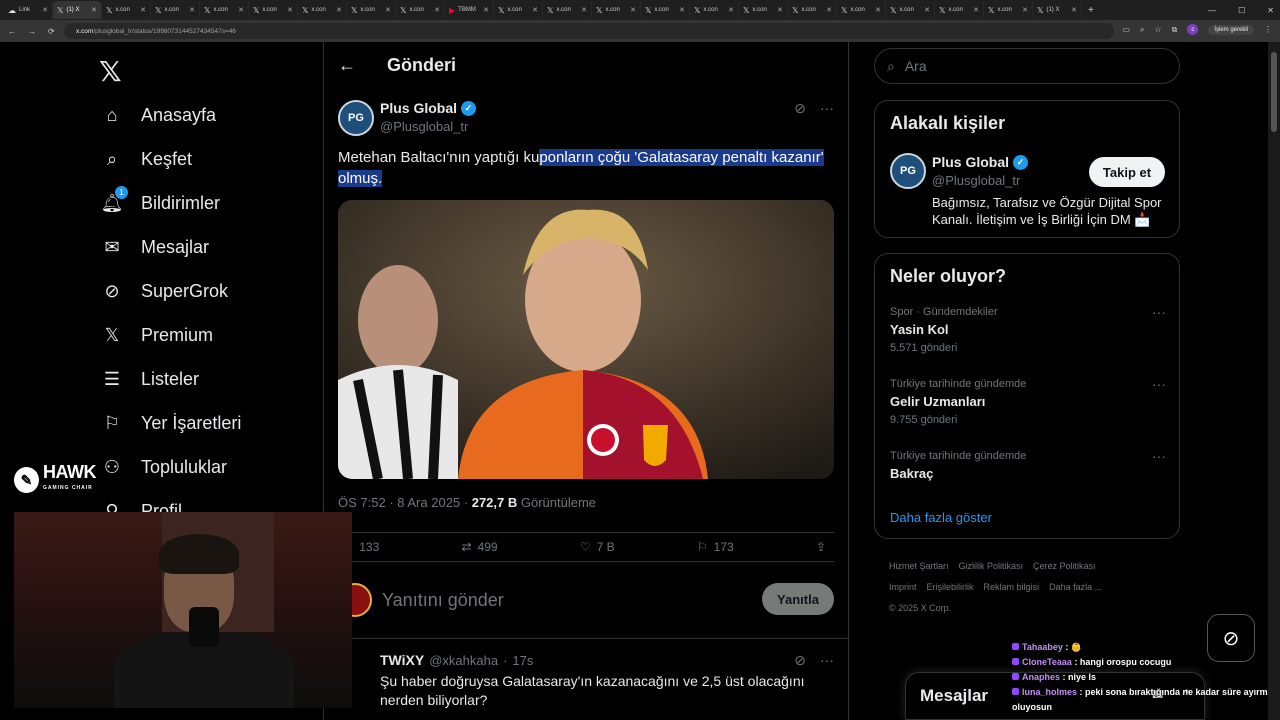 The height and width of the screenshot is (720, 1280). What do you see at coordinates (163, 467) in the screenshot?
I see `nav-item-communities: ⚇ Topluluklar` at bounding box center [163, 467].